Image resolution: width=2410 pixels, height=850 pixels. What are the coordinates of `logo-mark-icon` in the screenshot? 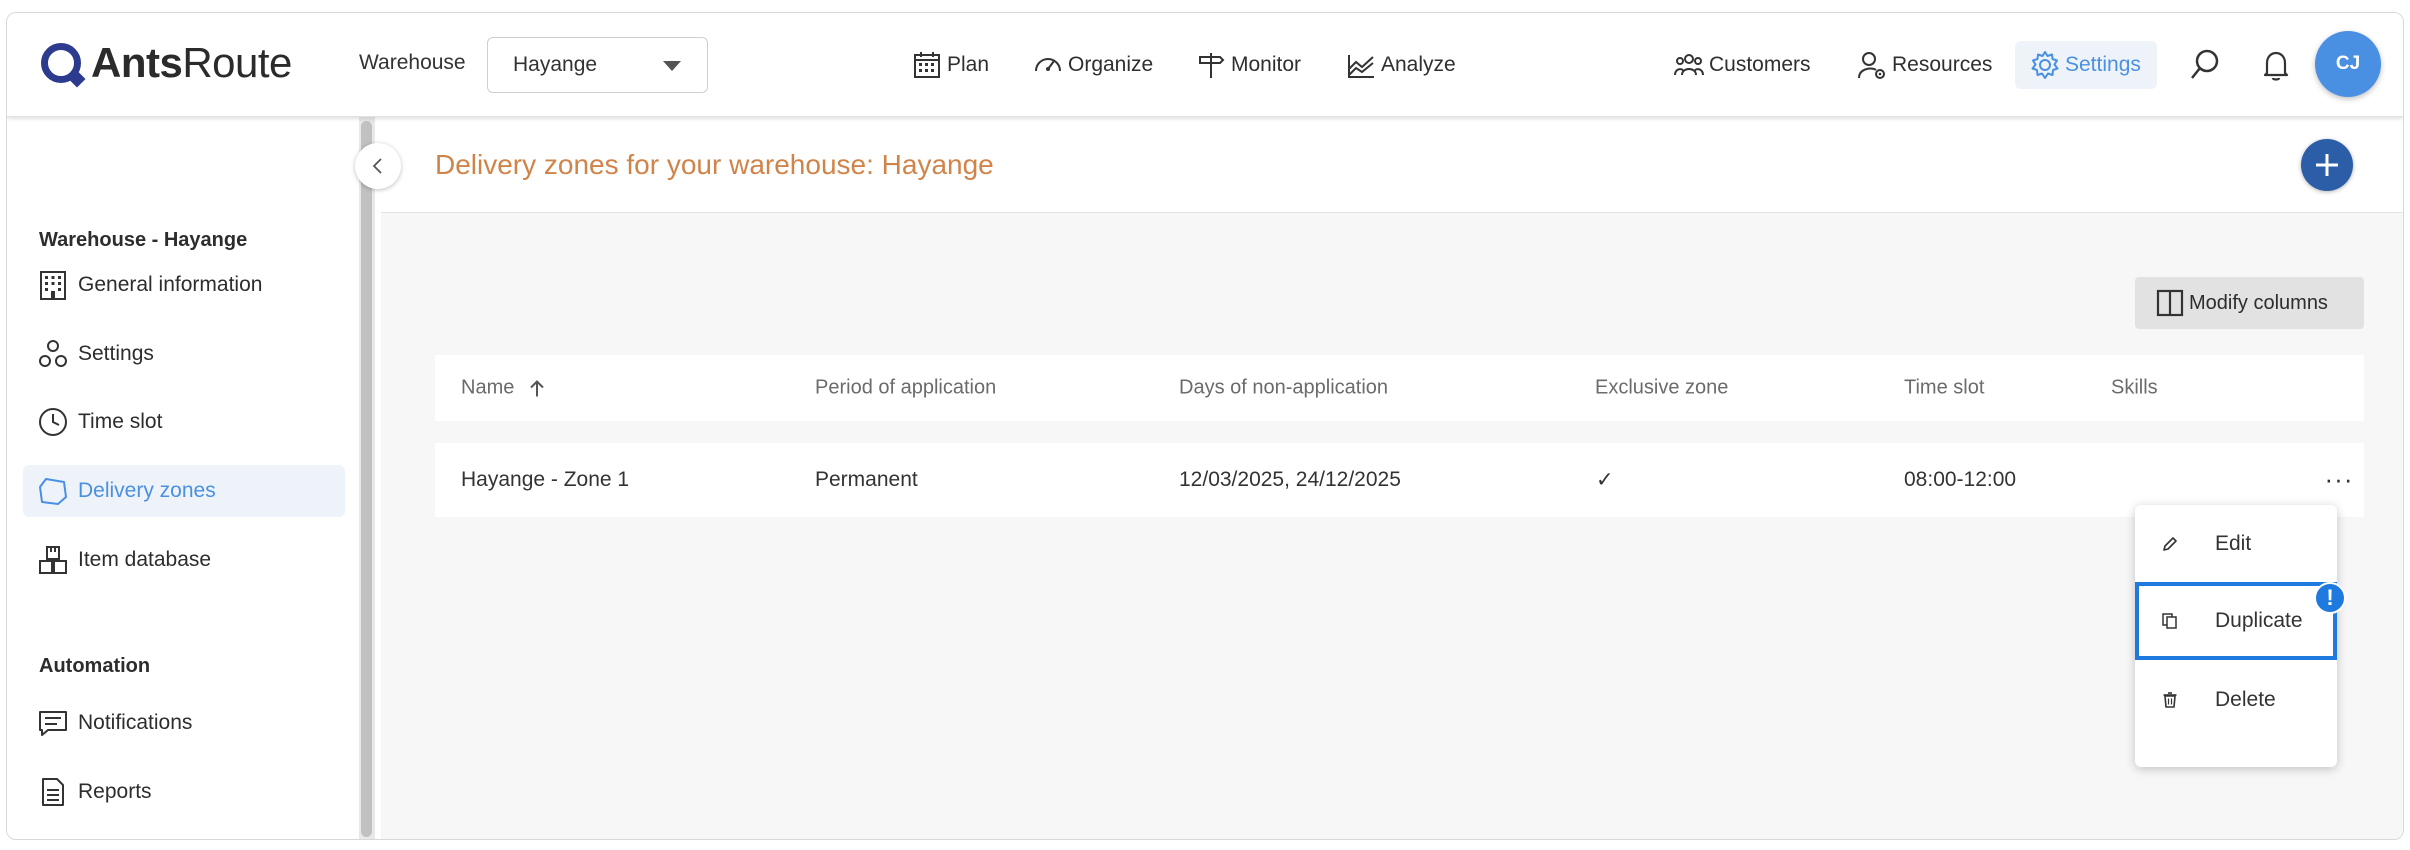 It's located at (61, 63).